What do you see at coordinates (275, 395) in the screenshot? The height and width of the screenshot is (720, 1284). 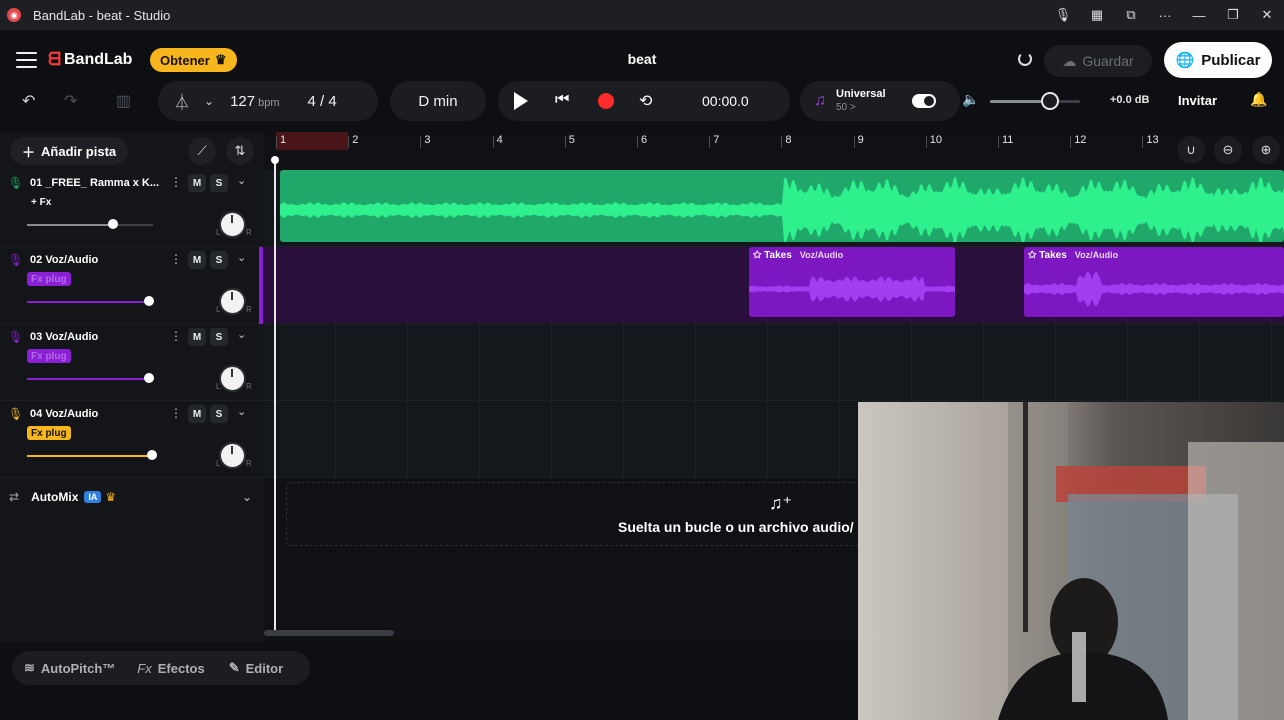 I see `playhead` at bounding box center [275, 395].